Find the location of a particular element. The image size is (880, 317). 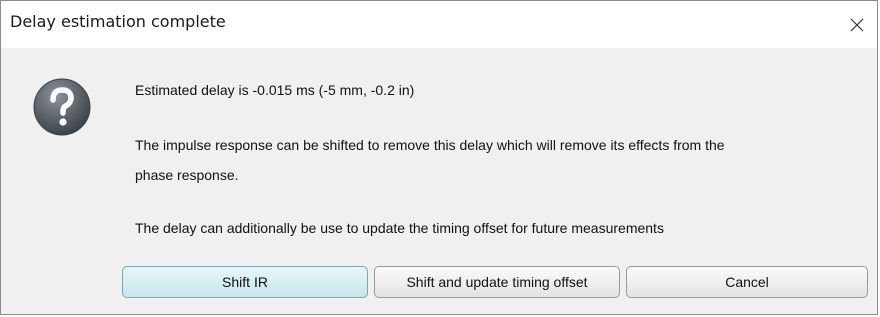

question-icon is located at coordinates (62, 107).